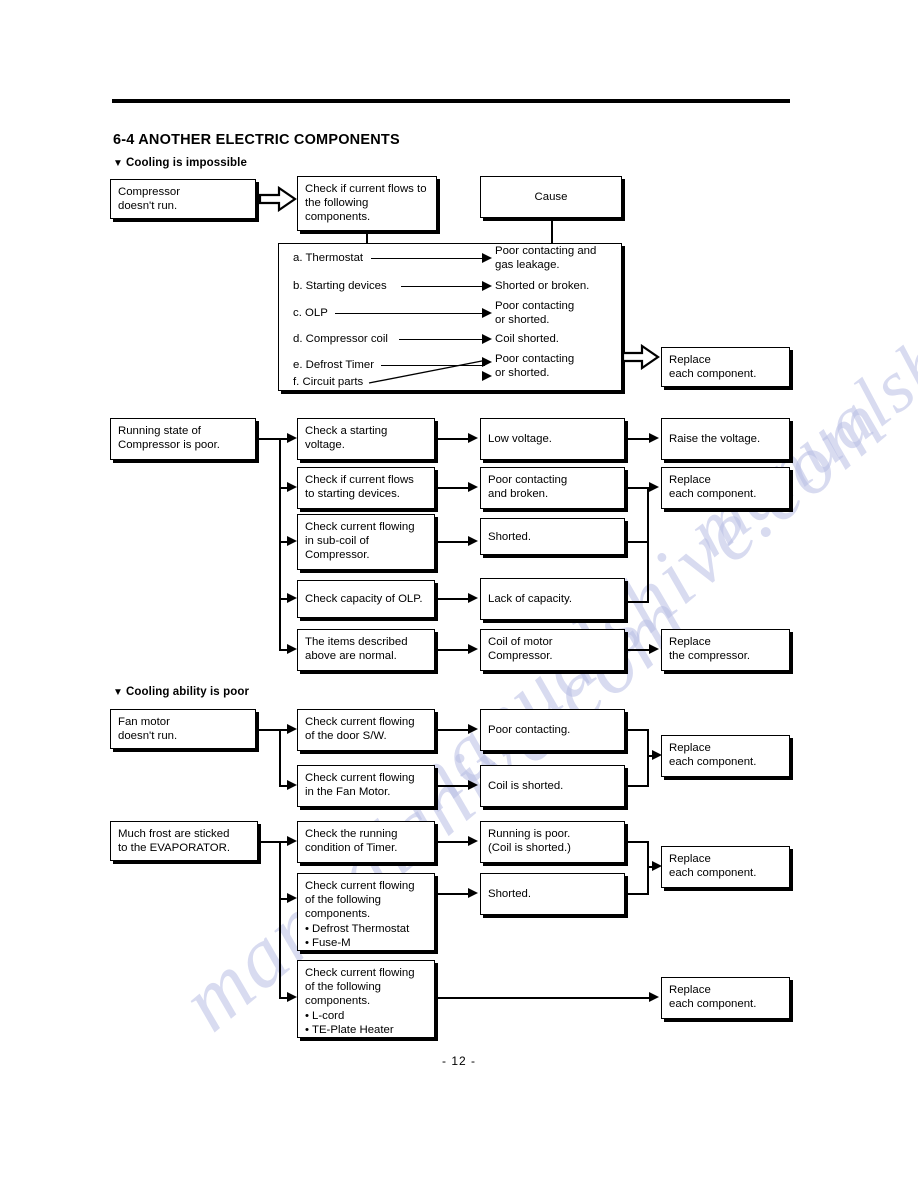 This screenshot has width=918, height=1188. I want to click on lead-line-diagonal, so click(428, 371).